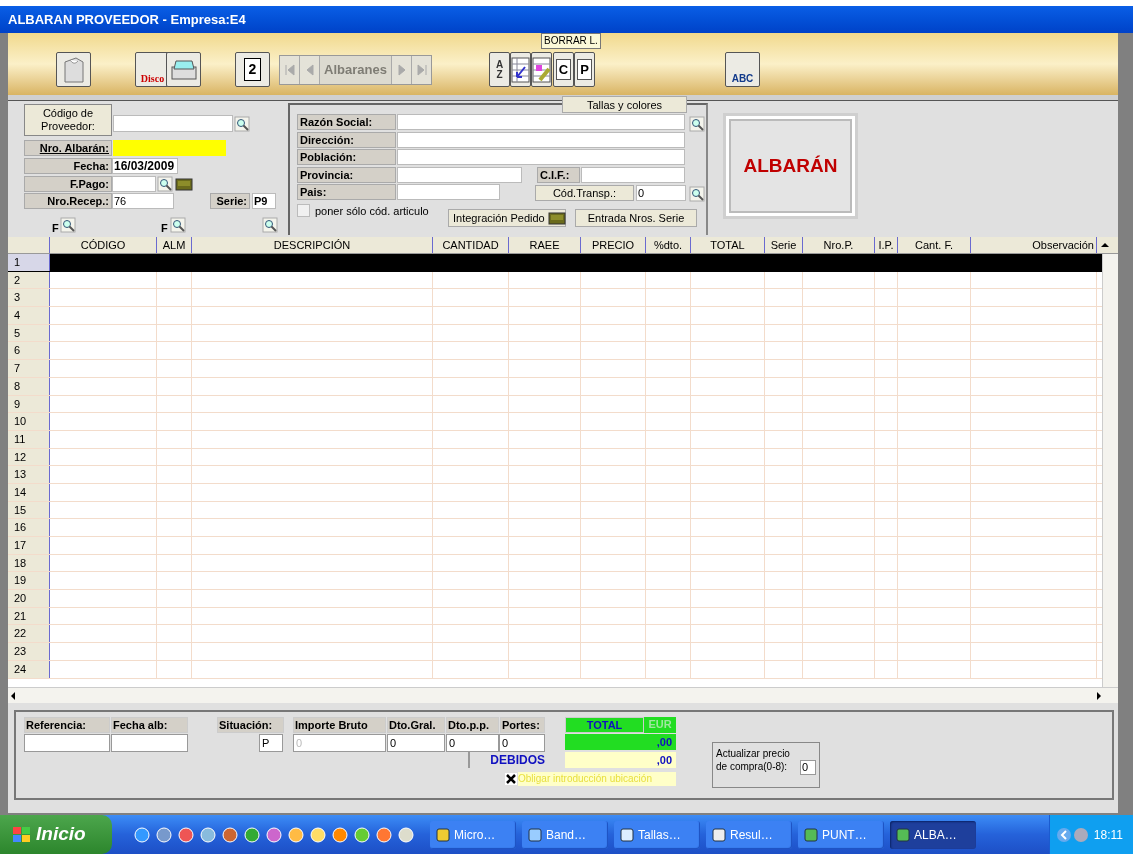  I want to click on grid-row: 9, so click(555, 404).